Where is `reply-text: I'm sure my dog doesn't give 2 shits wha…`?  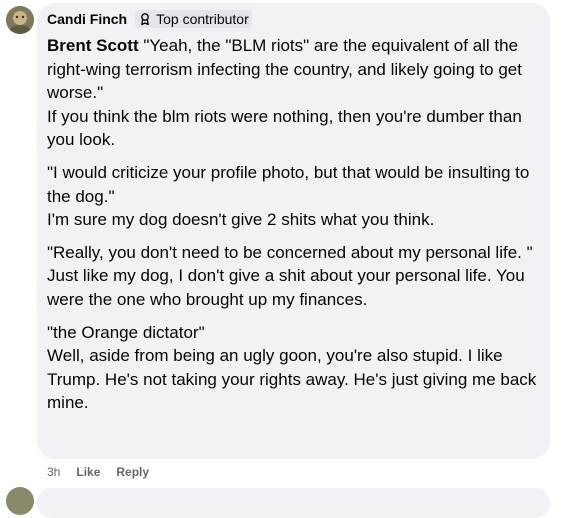
reply-text: I'm sure my dog doesn't give 2 shits wha… is located at coordinates (241, 220).